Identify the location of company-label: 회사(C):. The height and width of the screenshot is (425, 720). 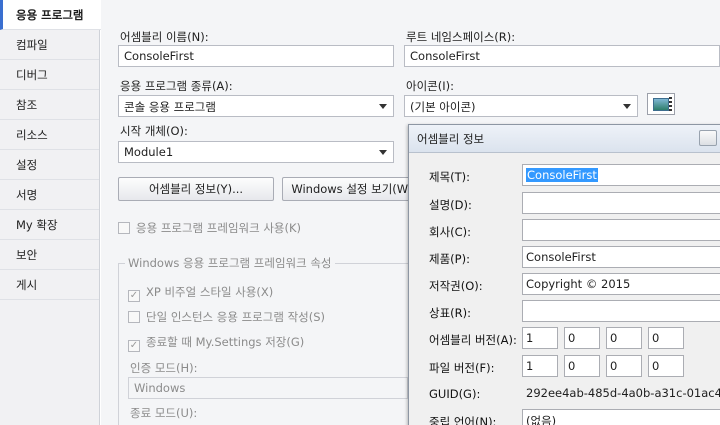
(450, 232).